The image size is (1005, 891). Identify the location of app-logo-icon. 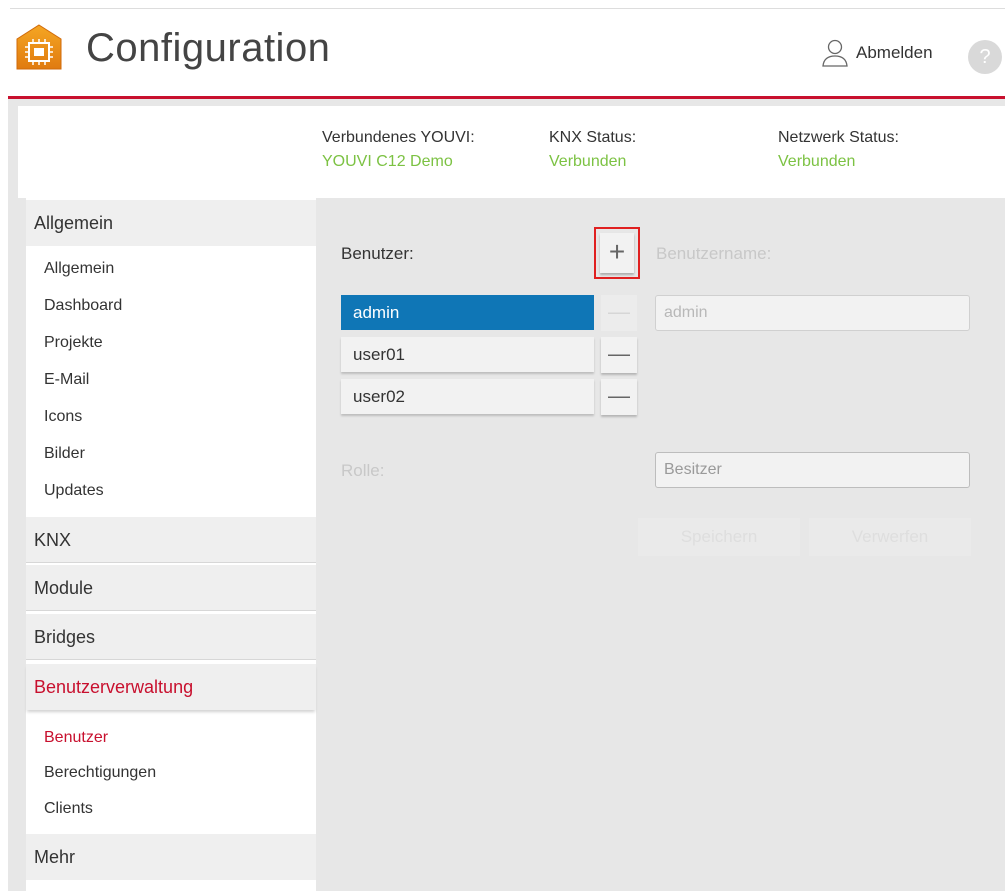
(39, 47).